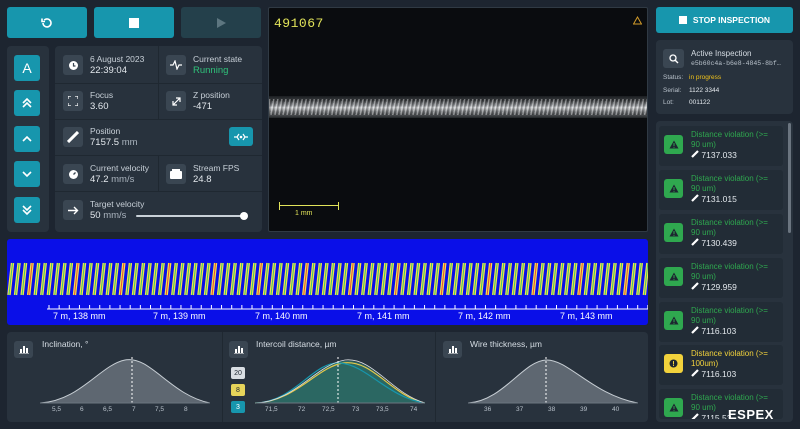 Image resolution: width=800 pixels, height=429 pixels. I want to click on warning-triangle-icon, so click(637, 20).